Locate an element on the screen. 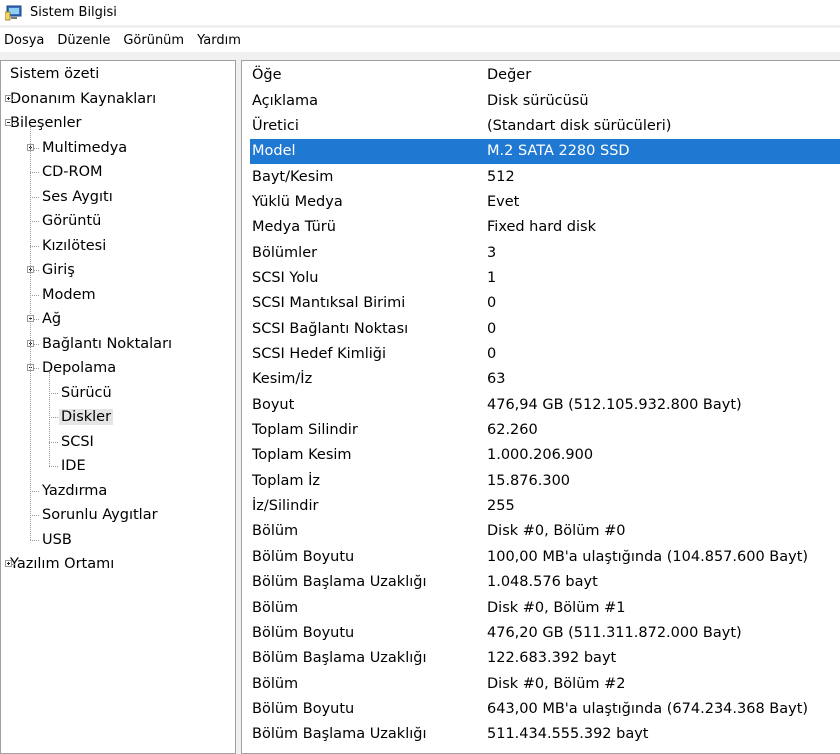 The height and width of the screenshot is (754, 840). tree-item-label: Ses Aygıtı is located at coordinates (77, 196).